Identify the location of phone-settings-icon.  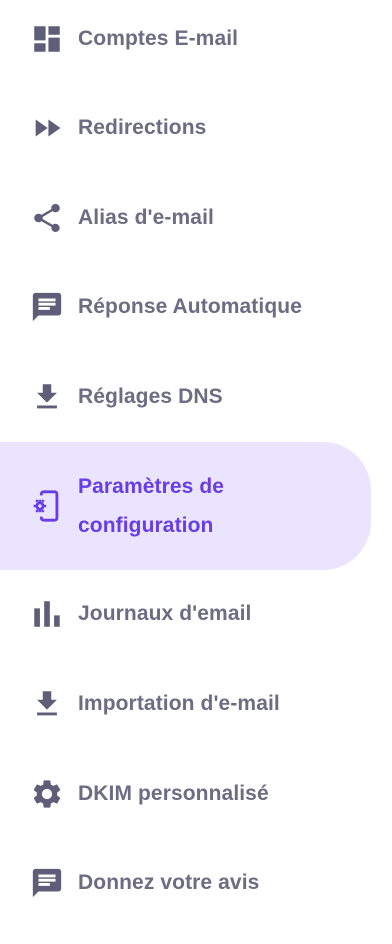
(47, 506).